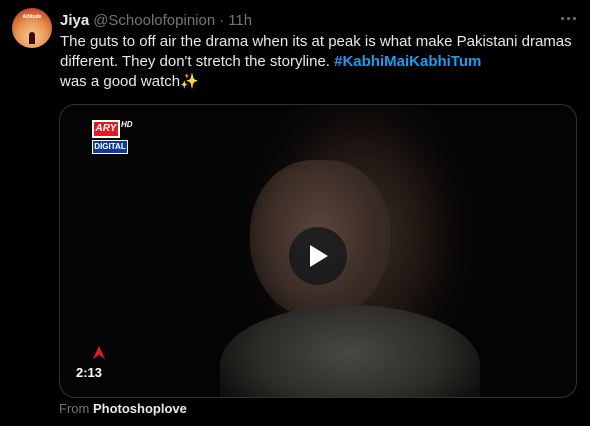 Image resolution: width=590 pixels, height=426 pixels. What do you see at coordinates (74, 20) in the screenshot?
I see `author-name: Jiya` at bounding box center [74, 20].